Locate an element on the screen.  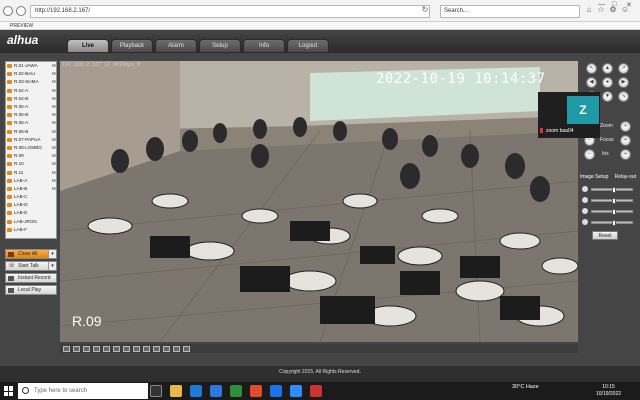
channel-item: R.08-LOMBO M is located at coordinates (31, 148).